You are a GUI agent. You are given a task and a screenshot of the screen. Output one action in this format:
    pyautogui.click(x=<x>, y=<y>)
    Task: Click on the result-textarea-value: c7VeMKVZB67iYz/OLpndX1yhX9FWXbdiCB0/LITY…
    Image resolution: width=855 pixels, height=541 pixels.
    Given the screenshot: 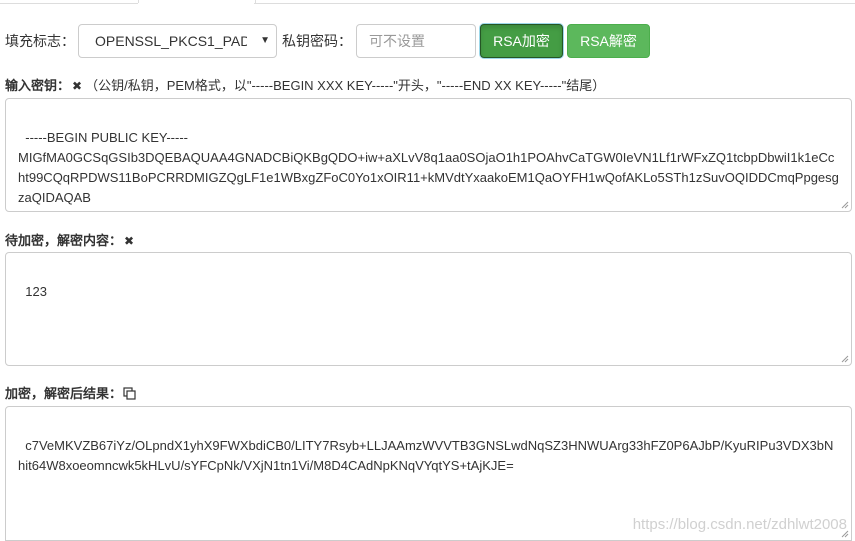 What is the action you would take?
    pyautogui.click(x=426, y=455)
    